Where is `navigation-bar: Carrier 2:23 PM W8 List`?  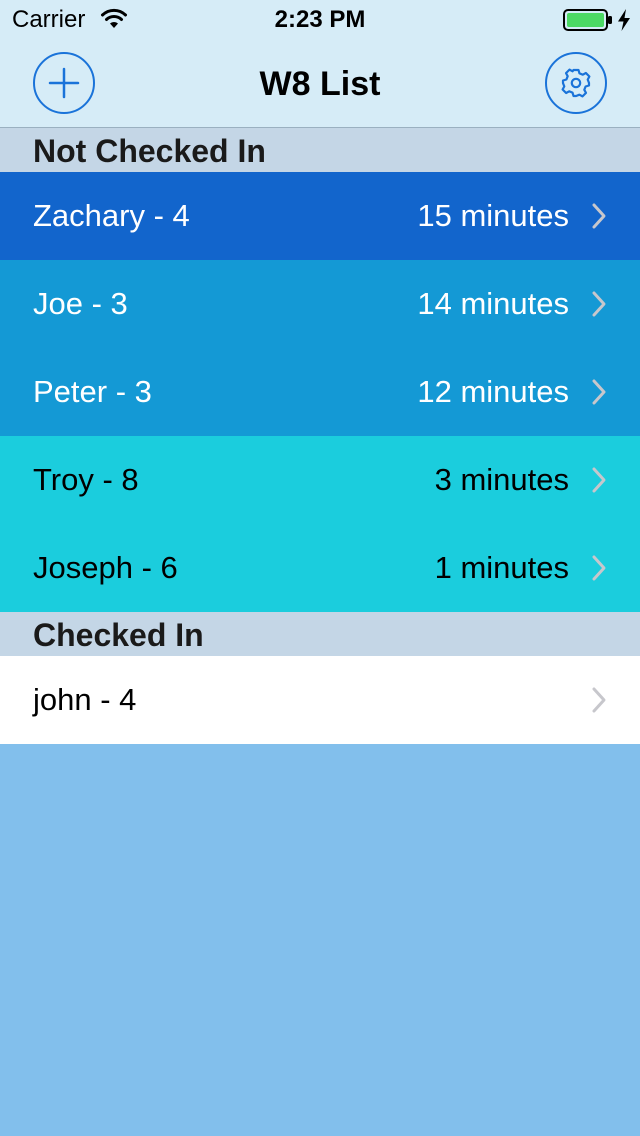
navigation-bar: Carrier 2:23 PM W8 List is located at coordinates (320, 64).